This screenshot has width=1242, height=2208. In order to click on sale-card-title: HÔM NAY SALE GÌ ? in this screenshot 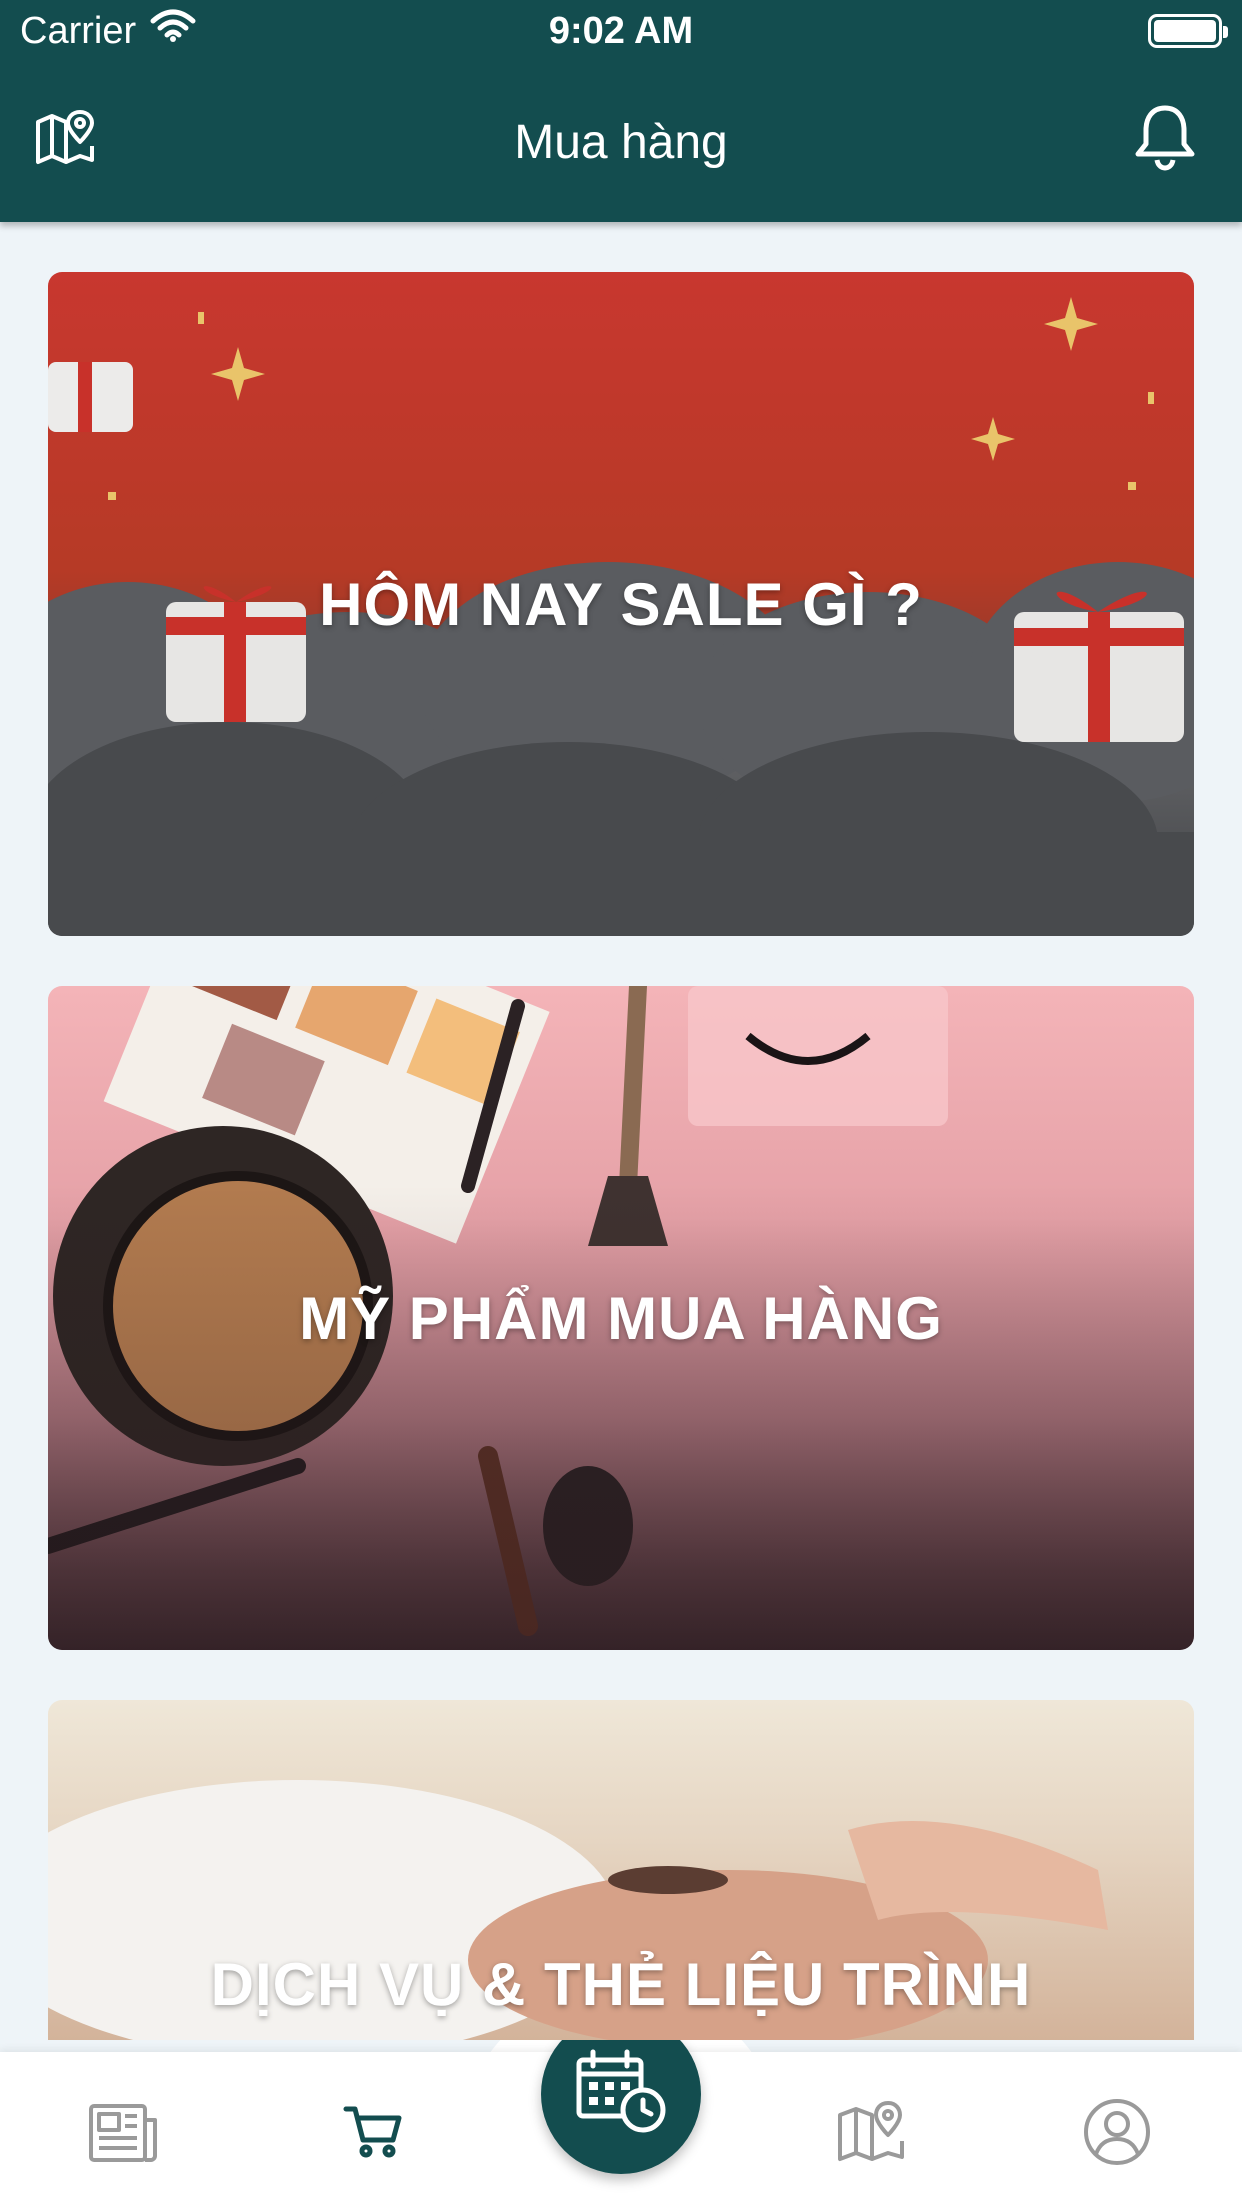, I will do `click(621, 604)`.